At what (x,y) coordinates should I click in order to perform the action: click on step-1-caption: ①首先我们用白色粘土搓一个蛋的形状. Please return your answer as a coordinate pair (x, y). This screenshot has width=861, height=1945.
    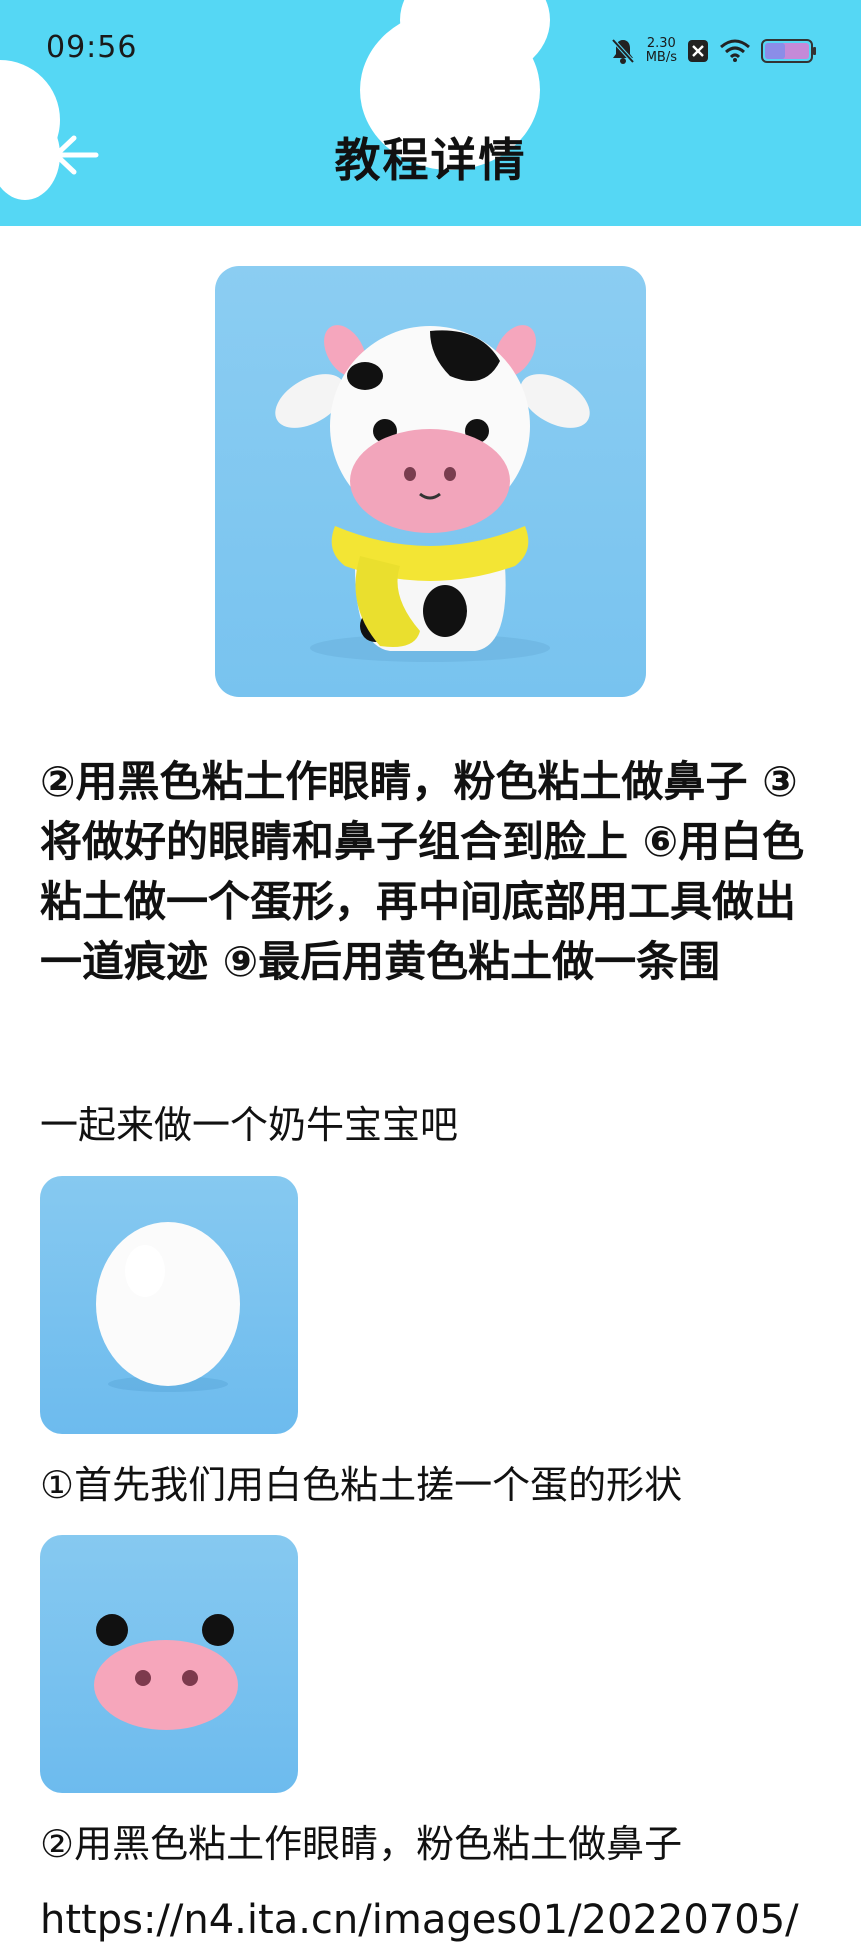
    Looking at the image, I should click on (361, 1485).